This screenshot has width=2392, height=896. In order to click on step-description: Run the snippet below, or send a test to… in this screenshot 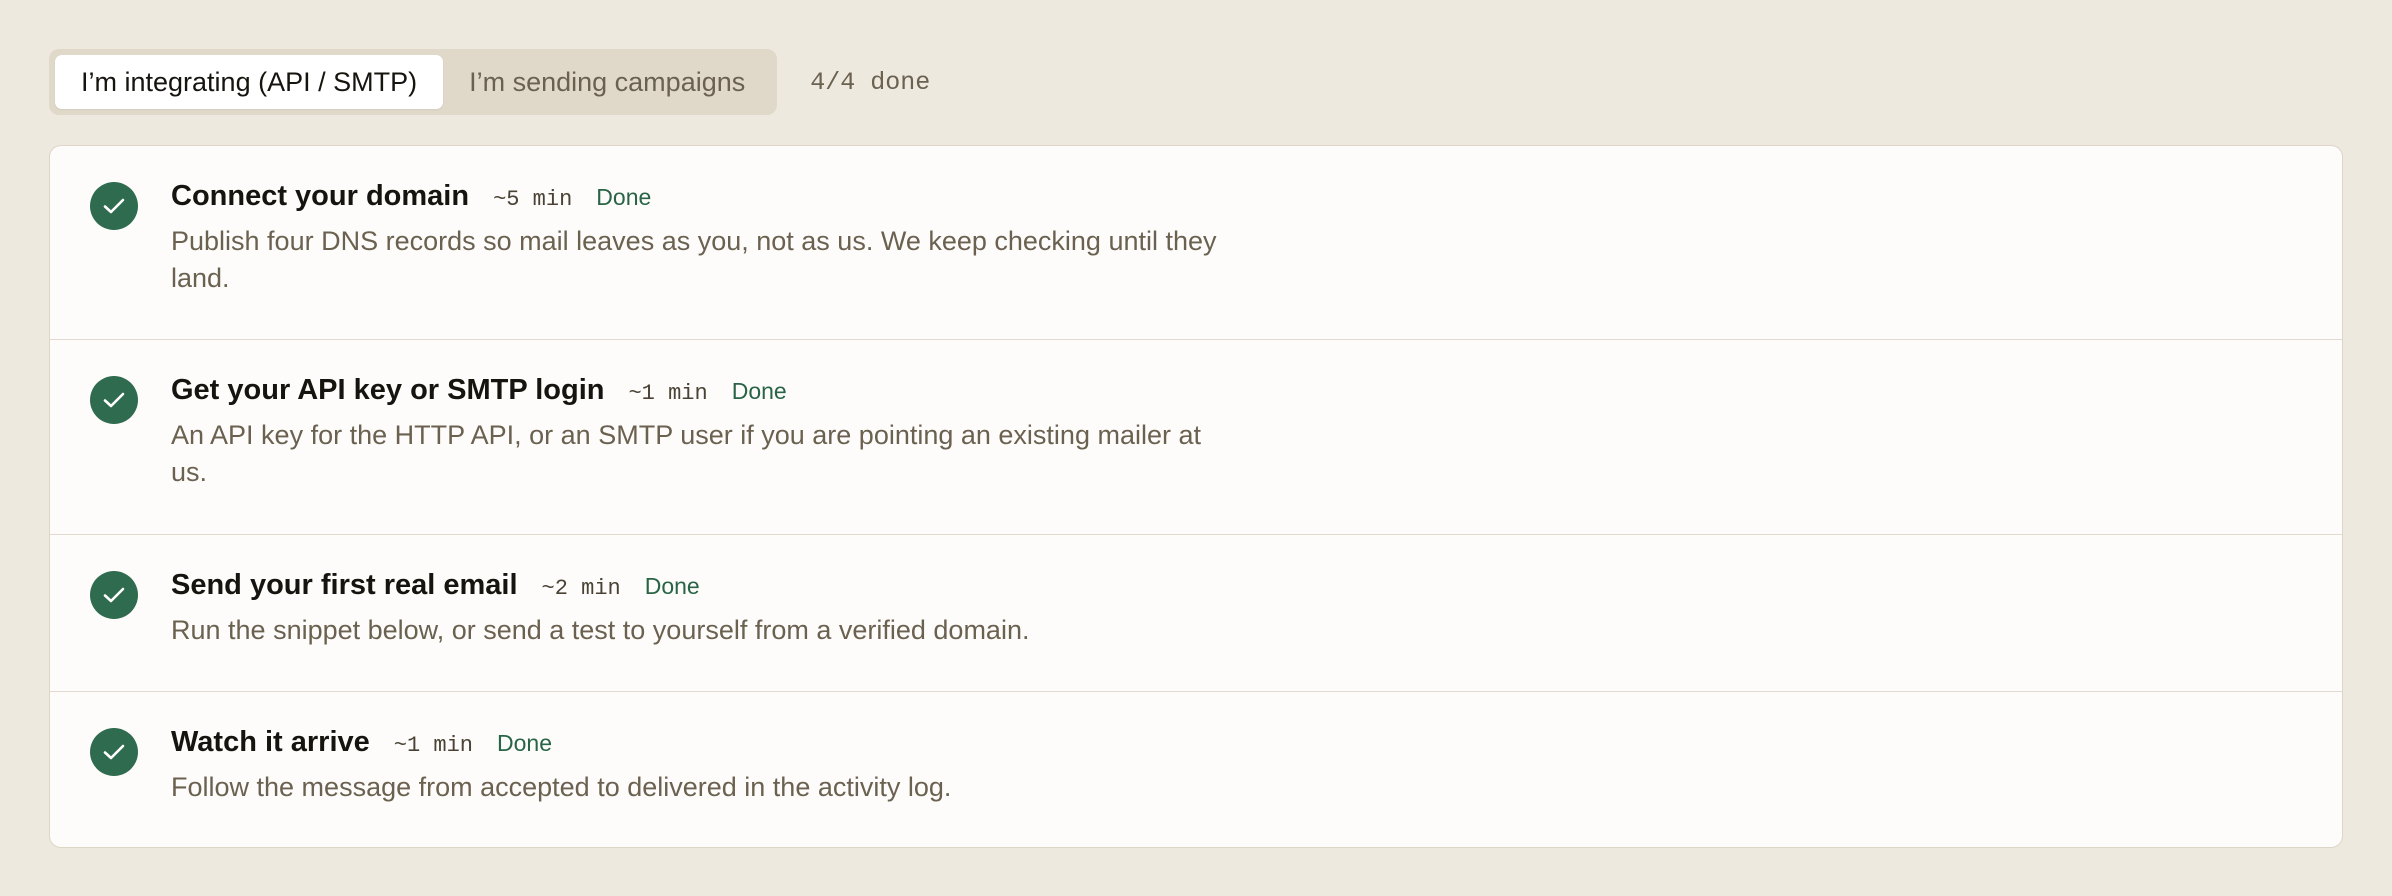, I will do `click(600, 630)`.